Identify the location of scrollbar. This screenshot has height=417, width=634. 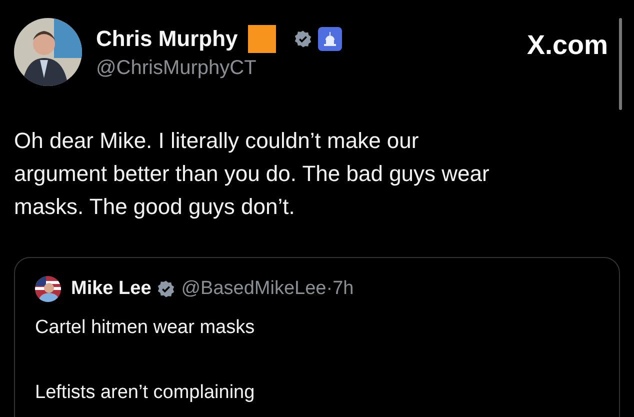
(620, 64).